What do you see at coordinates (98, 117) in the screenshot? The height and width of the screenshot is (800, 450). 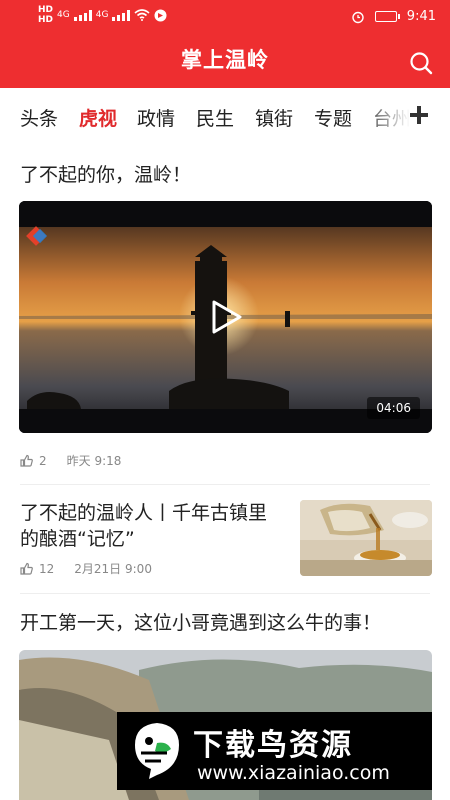 I see `tab-hushi: 虎视` at bounding box center [98, 117].